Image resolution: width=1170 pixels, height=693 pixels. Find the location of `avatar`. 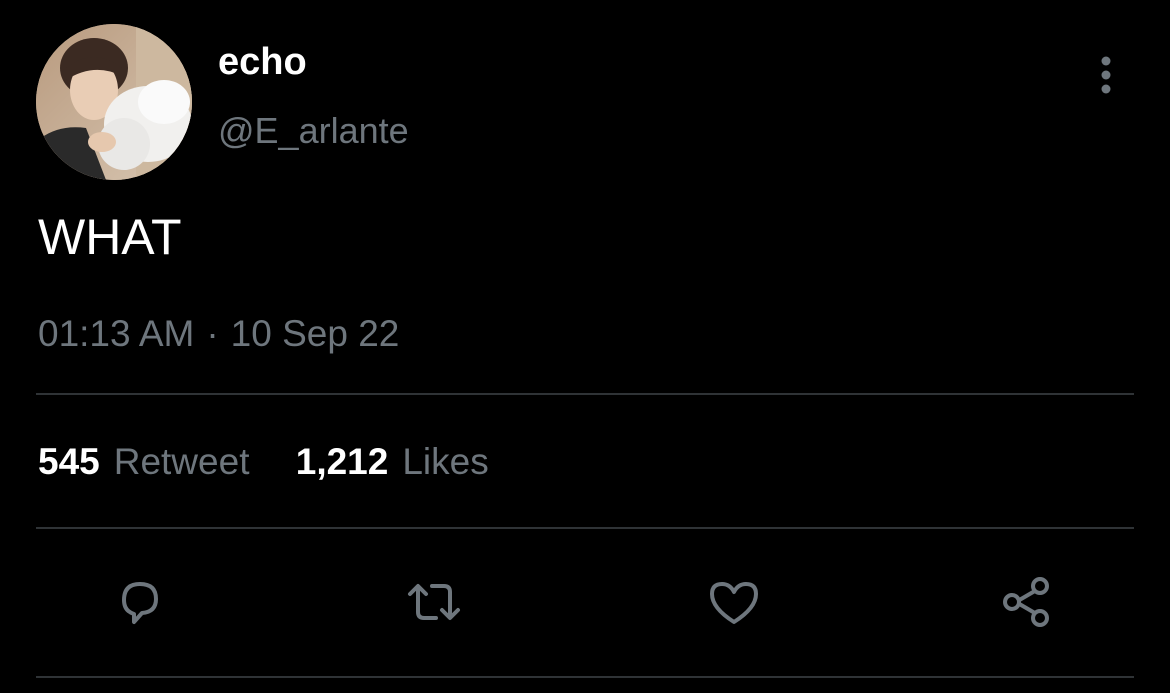

avatar is located at coordinates (114, 102).